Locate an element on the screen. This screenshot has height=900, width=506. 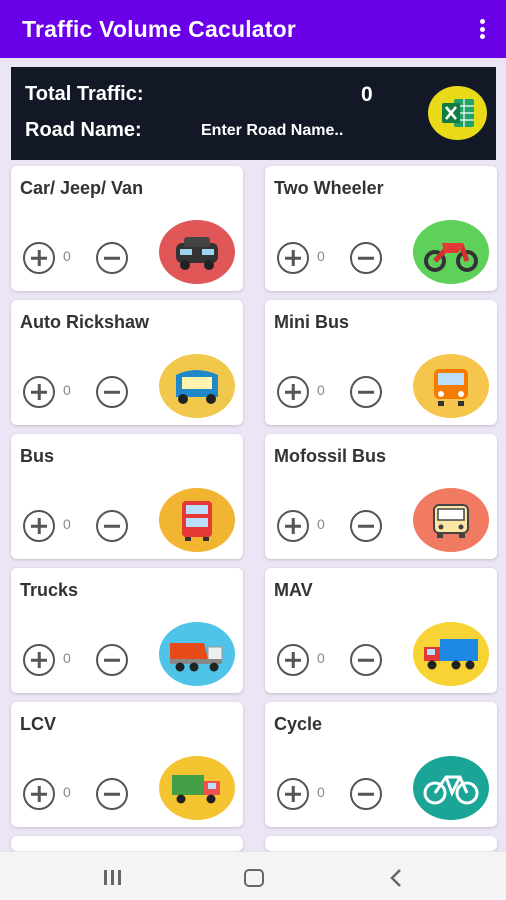
home-button is located at coordinates (254, 878).